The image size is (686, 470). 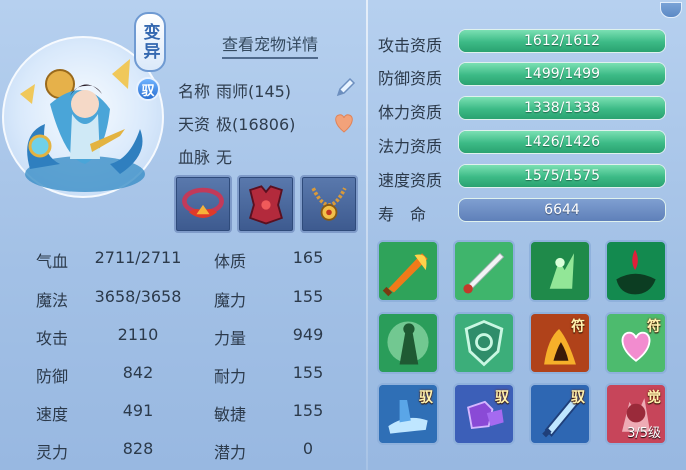 I want to click on aptitude-value-defense: 1499/1499, so click(x=562, y=74).